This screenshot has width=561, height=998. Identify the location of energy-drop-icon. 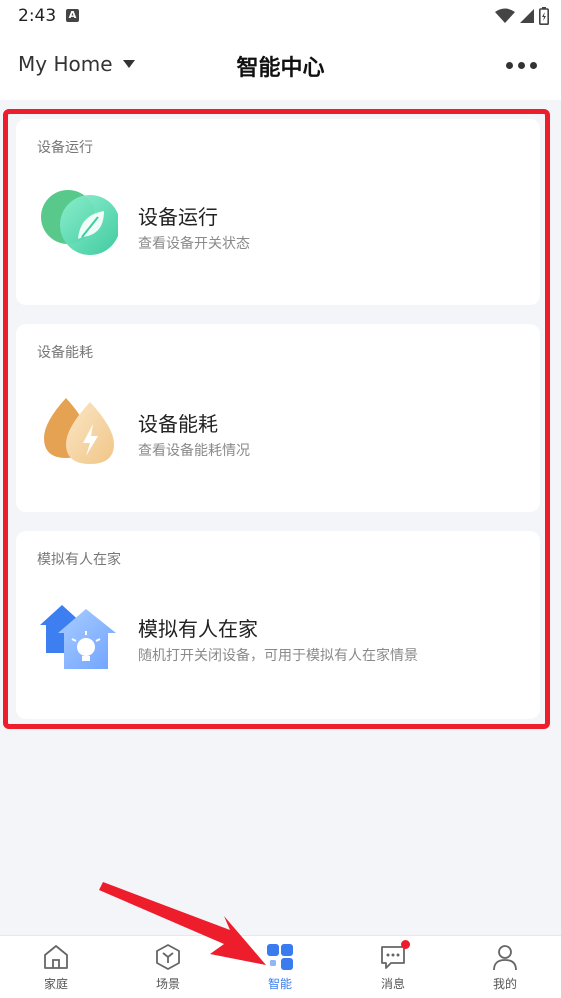
(79, 431).